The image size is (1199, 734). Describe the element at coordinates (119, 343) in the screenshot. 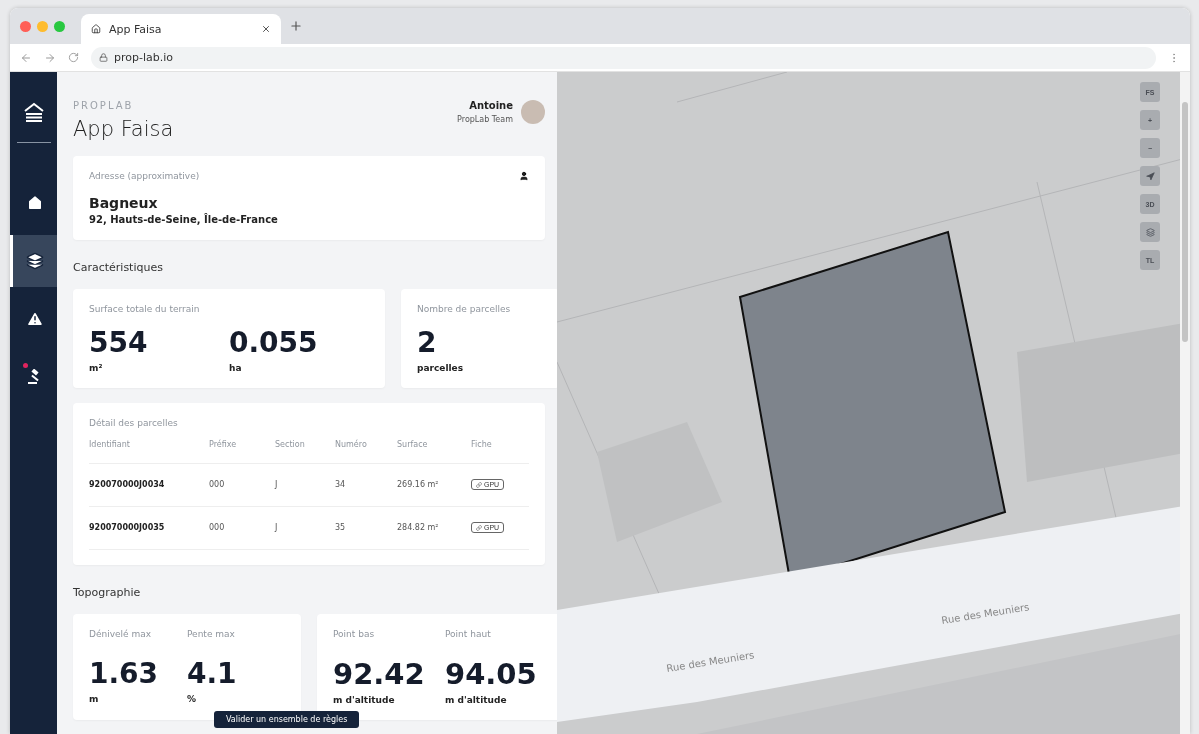

I see `stat-value: 554` at that location.